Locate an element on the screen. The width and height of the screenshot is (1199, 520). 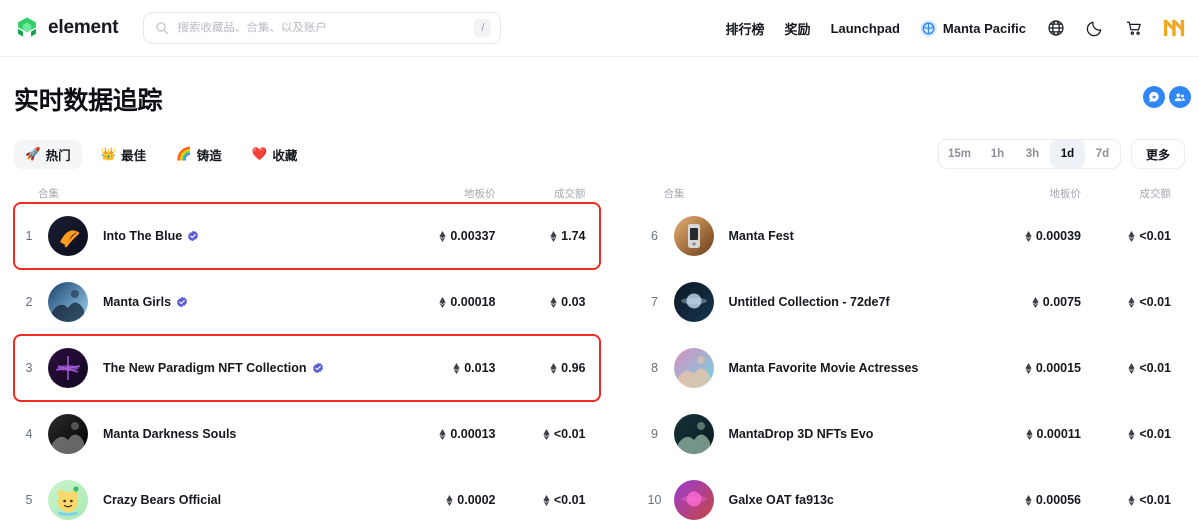
column-header-volume: 成交额 is located at coordinates (570, 193).